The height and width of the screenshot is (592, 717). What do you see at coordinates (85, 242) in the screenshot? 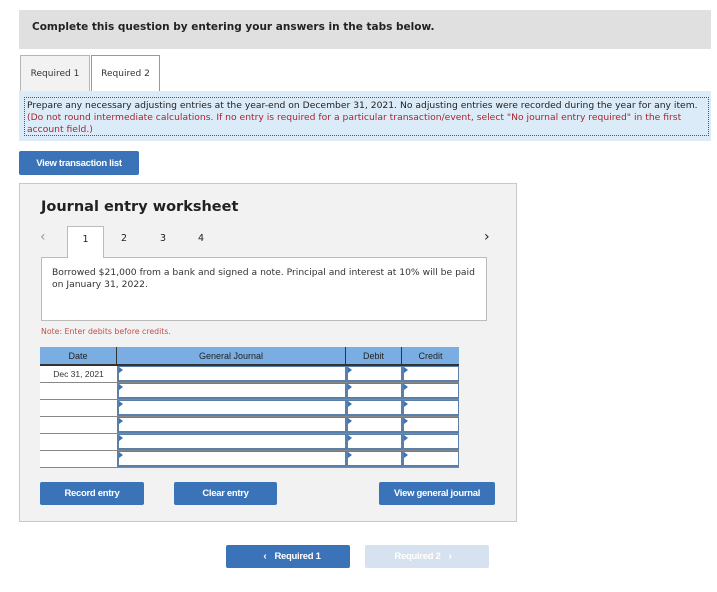
I see `entry-tab-1: 1` at bounding box center [85, 242].